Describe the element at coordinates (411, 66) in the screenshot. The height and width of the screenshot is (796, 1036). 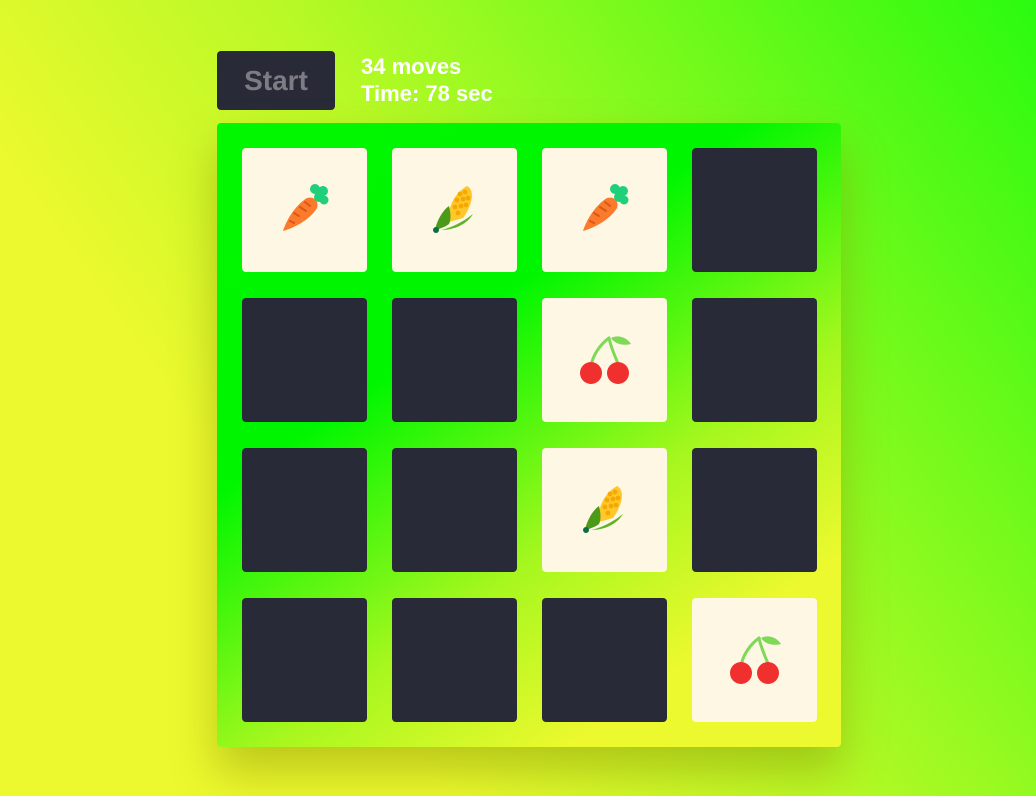
I see `moves-counter: 34 moves` at that location.